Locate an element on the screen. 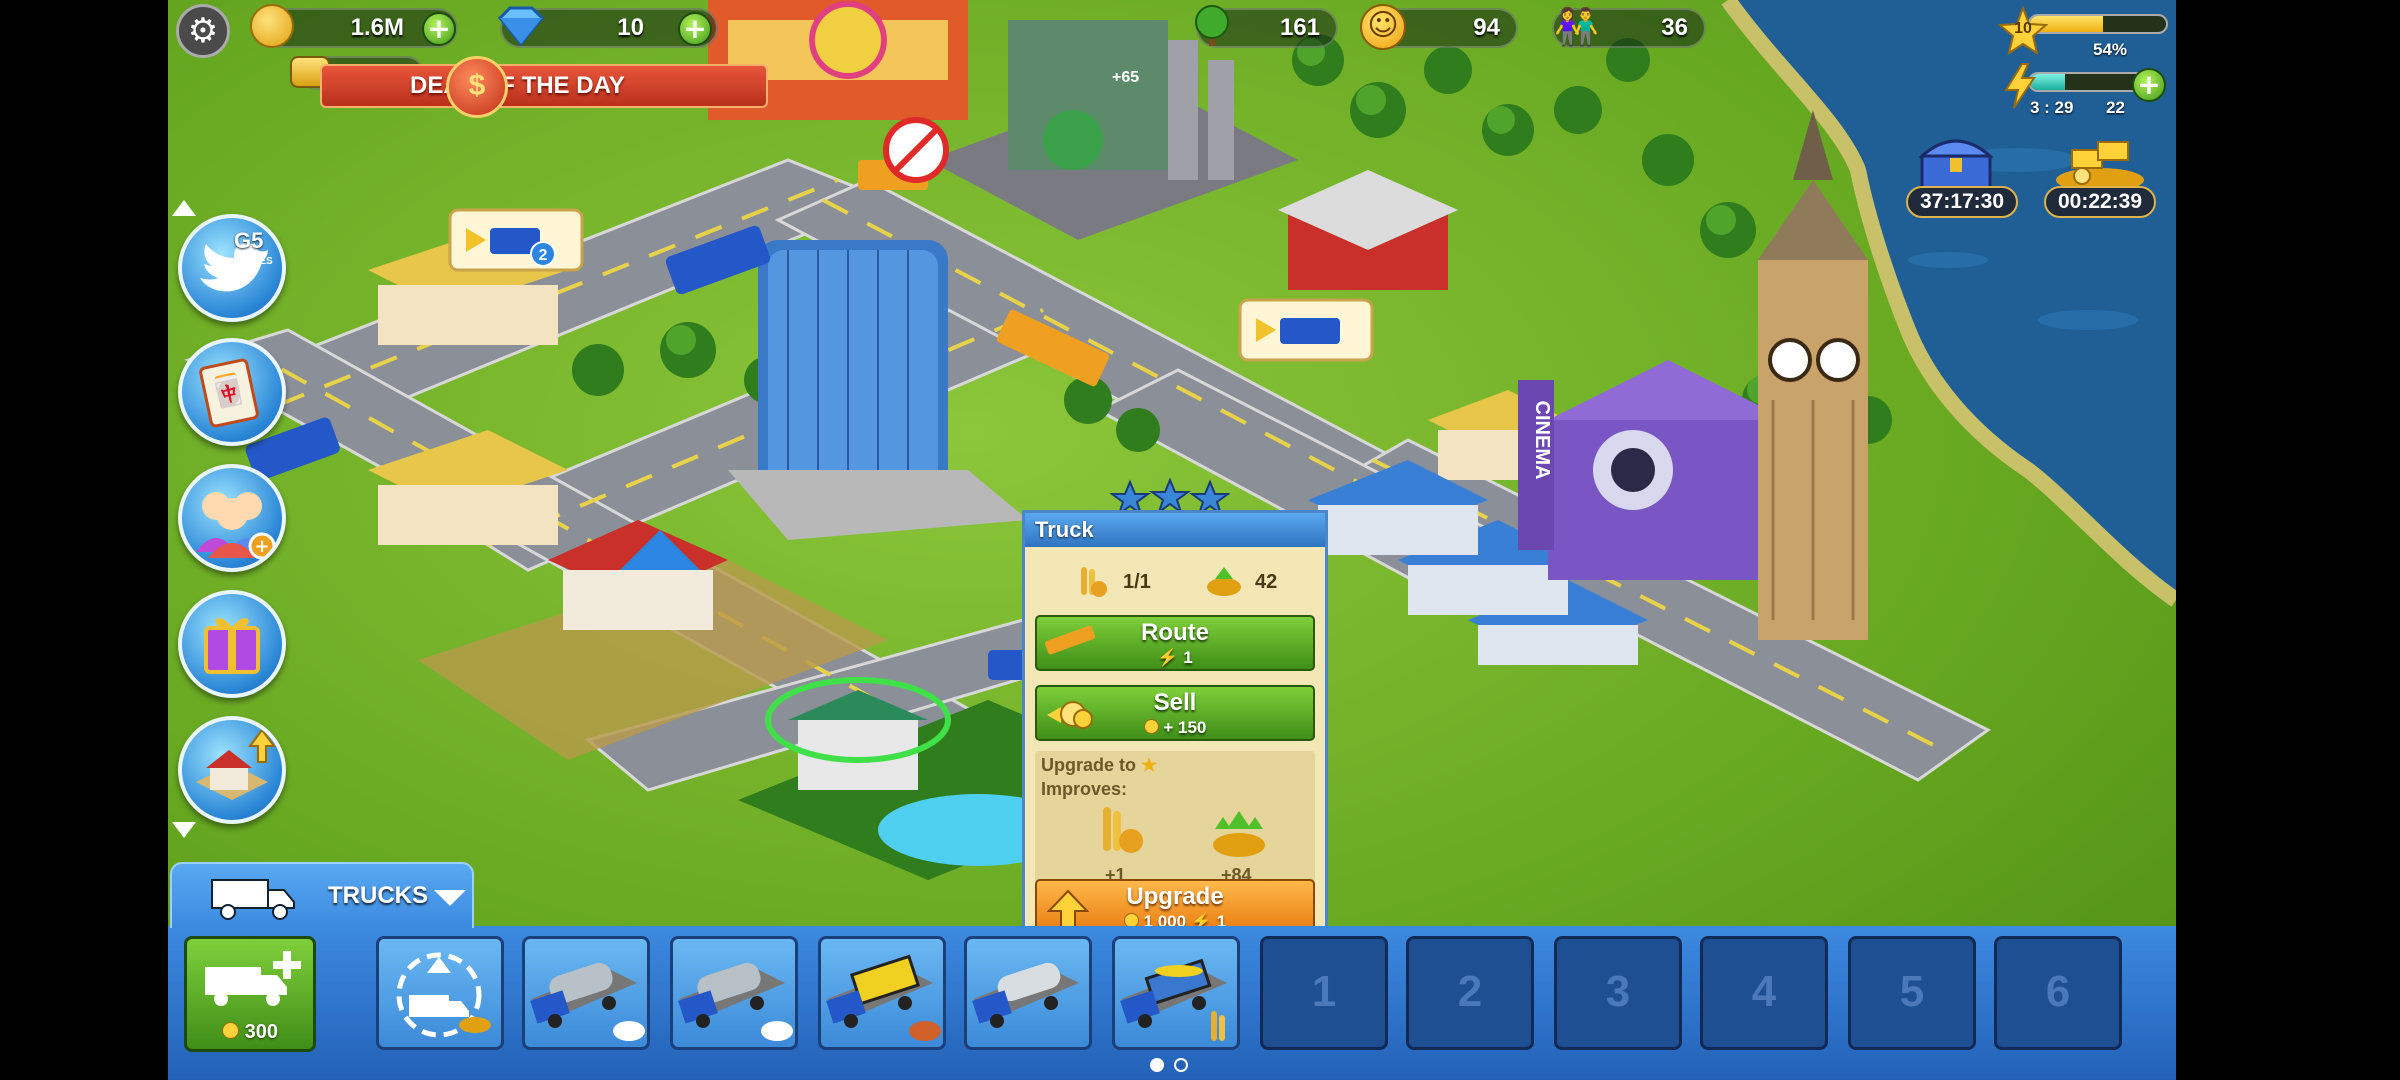 This screenshot has height=1080, width=2400. sell-value-text: + 150 is located at coordinates (1185, 727).